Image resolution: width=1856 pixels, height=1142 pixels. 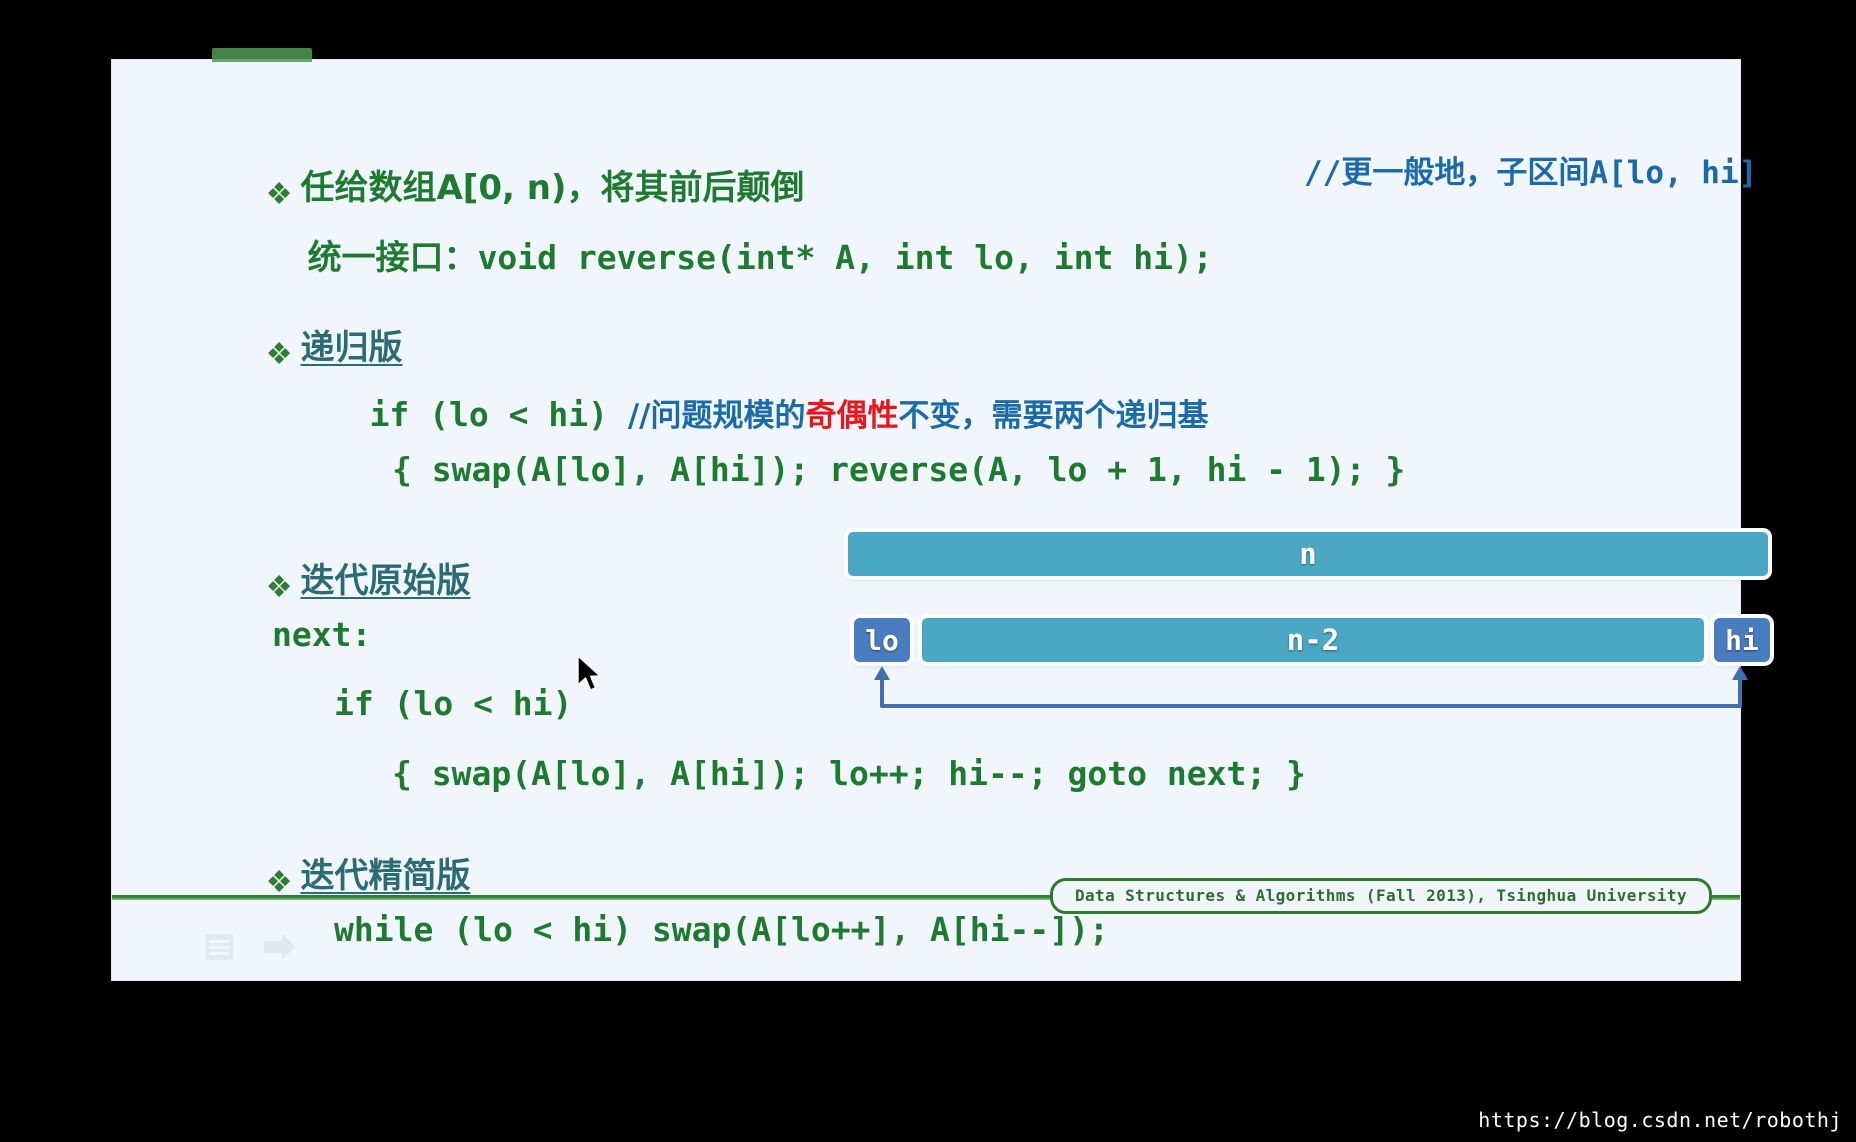 What do you see at coordinates (280, 947) in the screenshot?
I see `next-arrow-icon` at bounding box center [280, 947].